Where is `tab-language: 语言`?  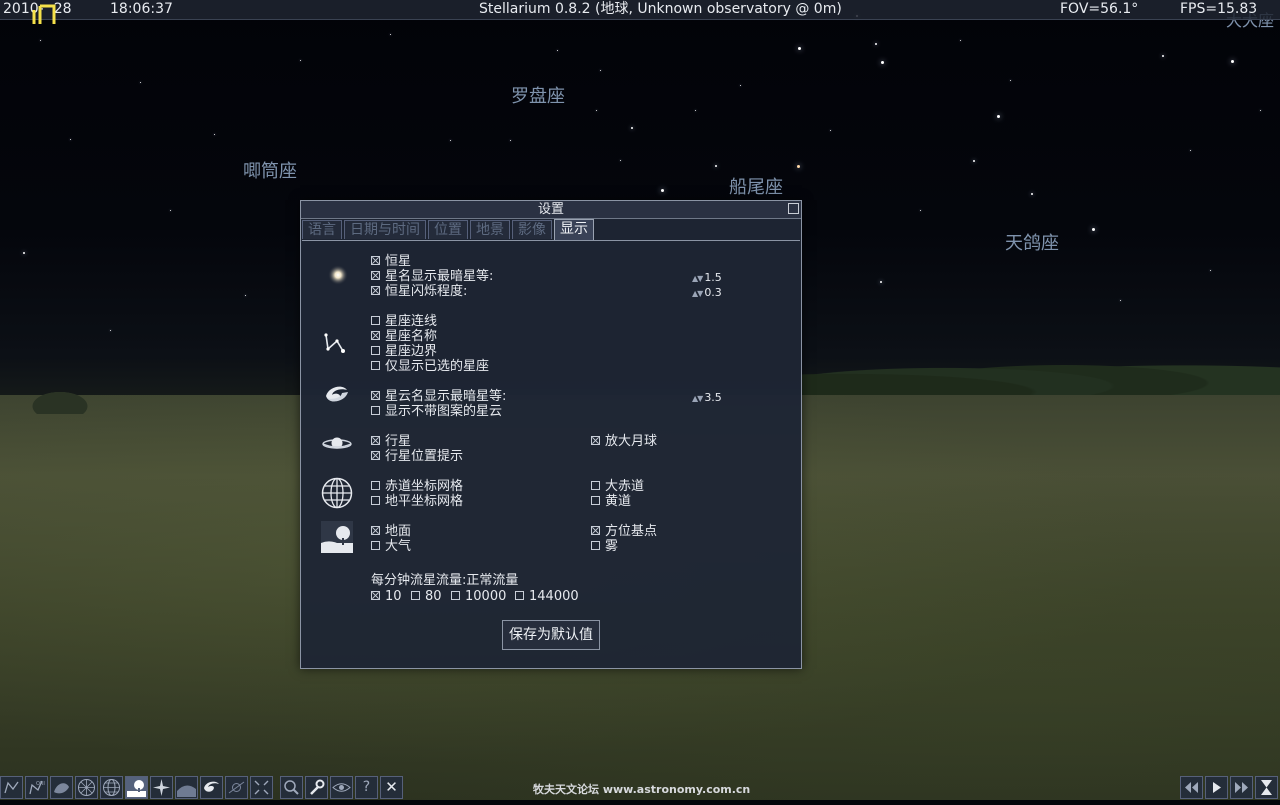
tab-language: 语言 is located at coordinates (322, 229).